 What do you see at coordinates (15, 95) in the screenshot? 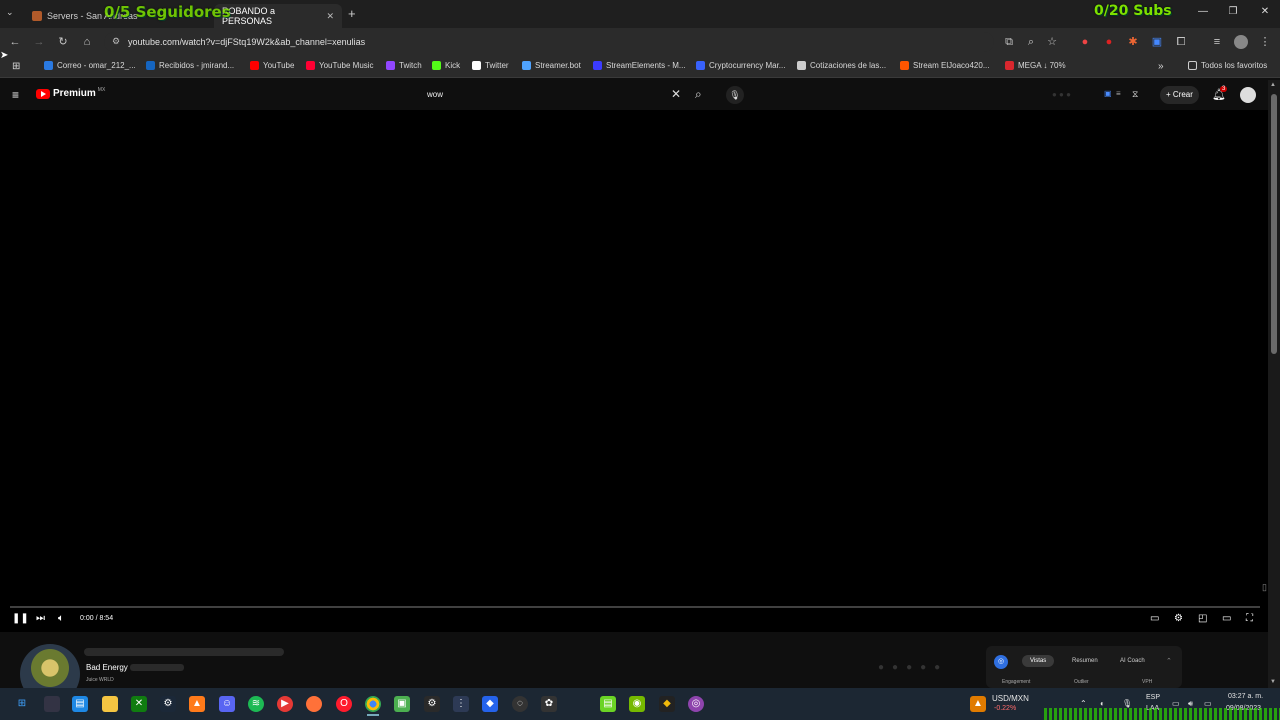
I see `hamburger-menu-icon: ≡` at bounding box center [15, 95].